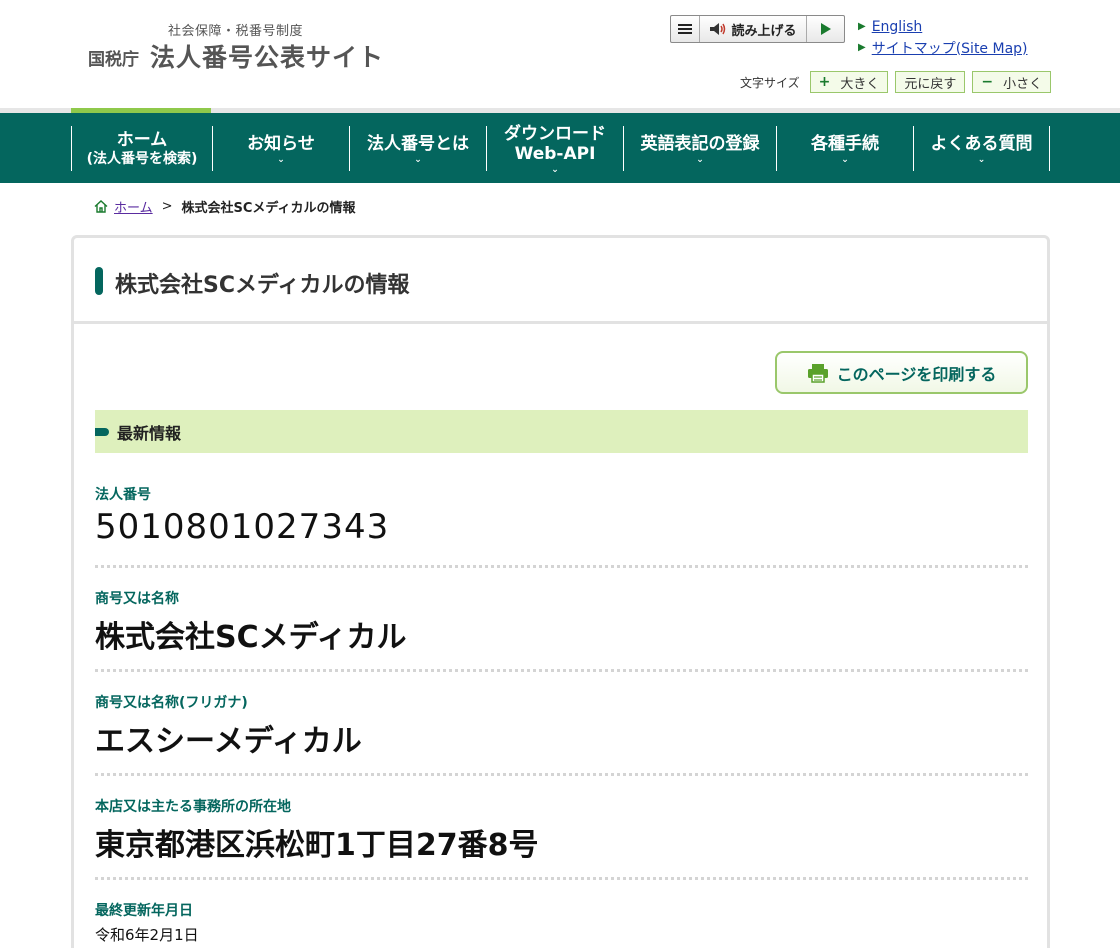 This screenshot has height=948, width=1120. What do you see at coordinates (930, 82) in the screenshot?
I see `font-reset-button: 元に戻す` at bounding box center [930, 82].